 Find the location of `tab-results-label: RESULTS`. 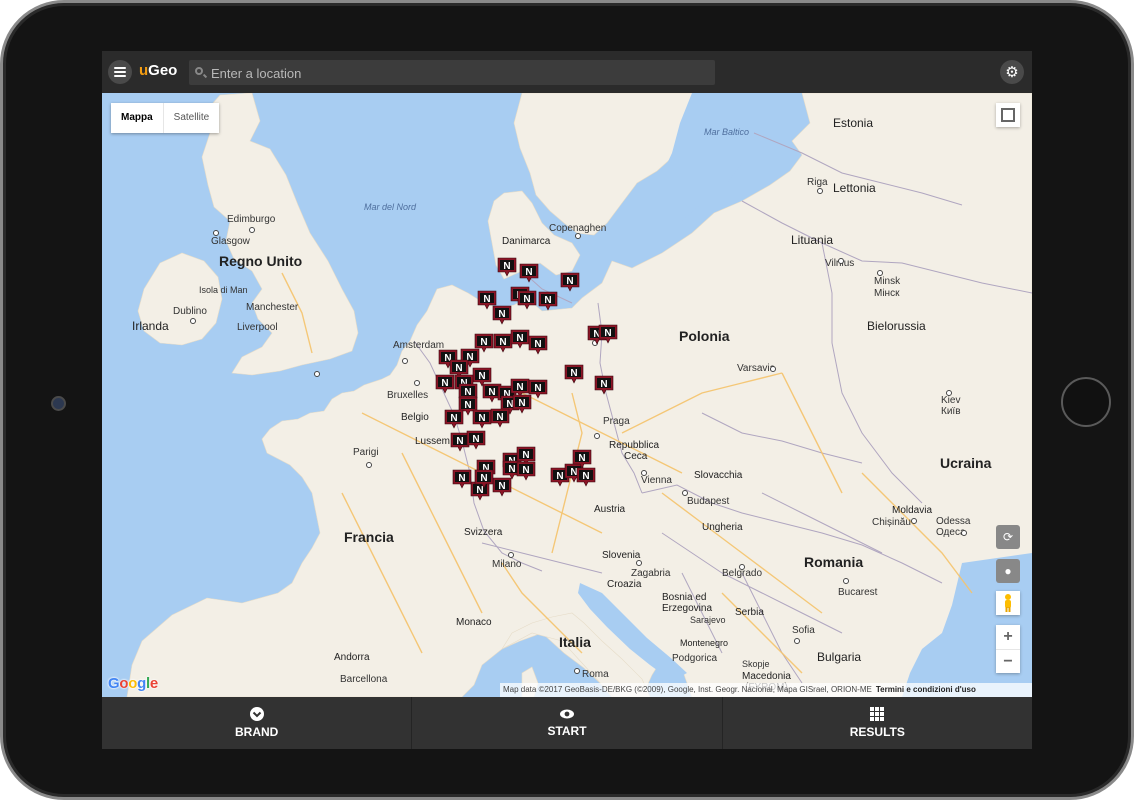

tab-results-label: RESULTS is located at coordinates (877, 732).